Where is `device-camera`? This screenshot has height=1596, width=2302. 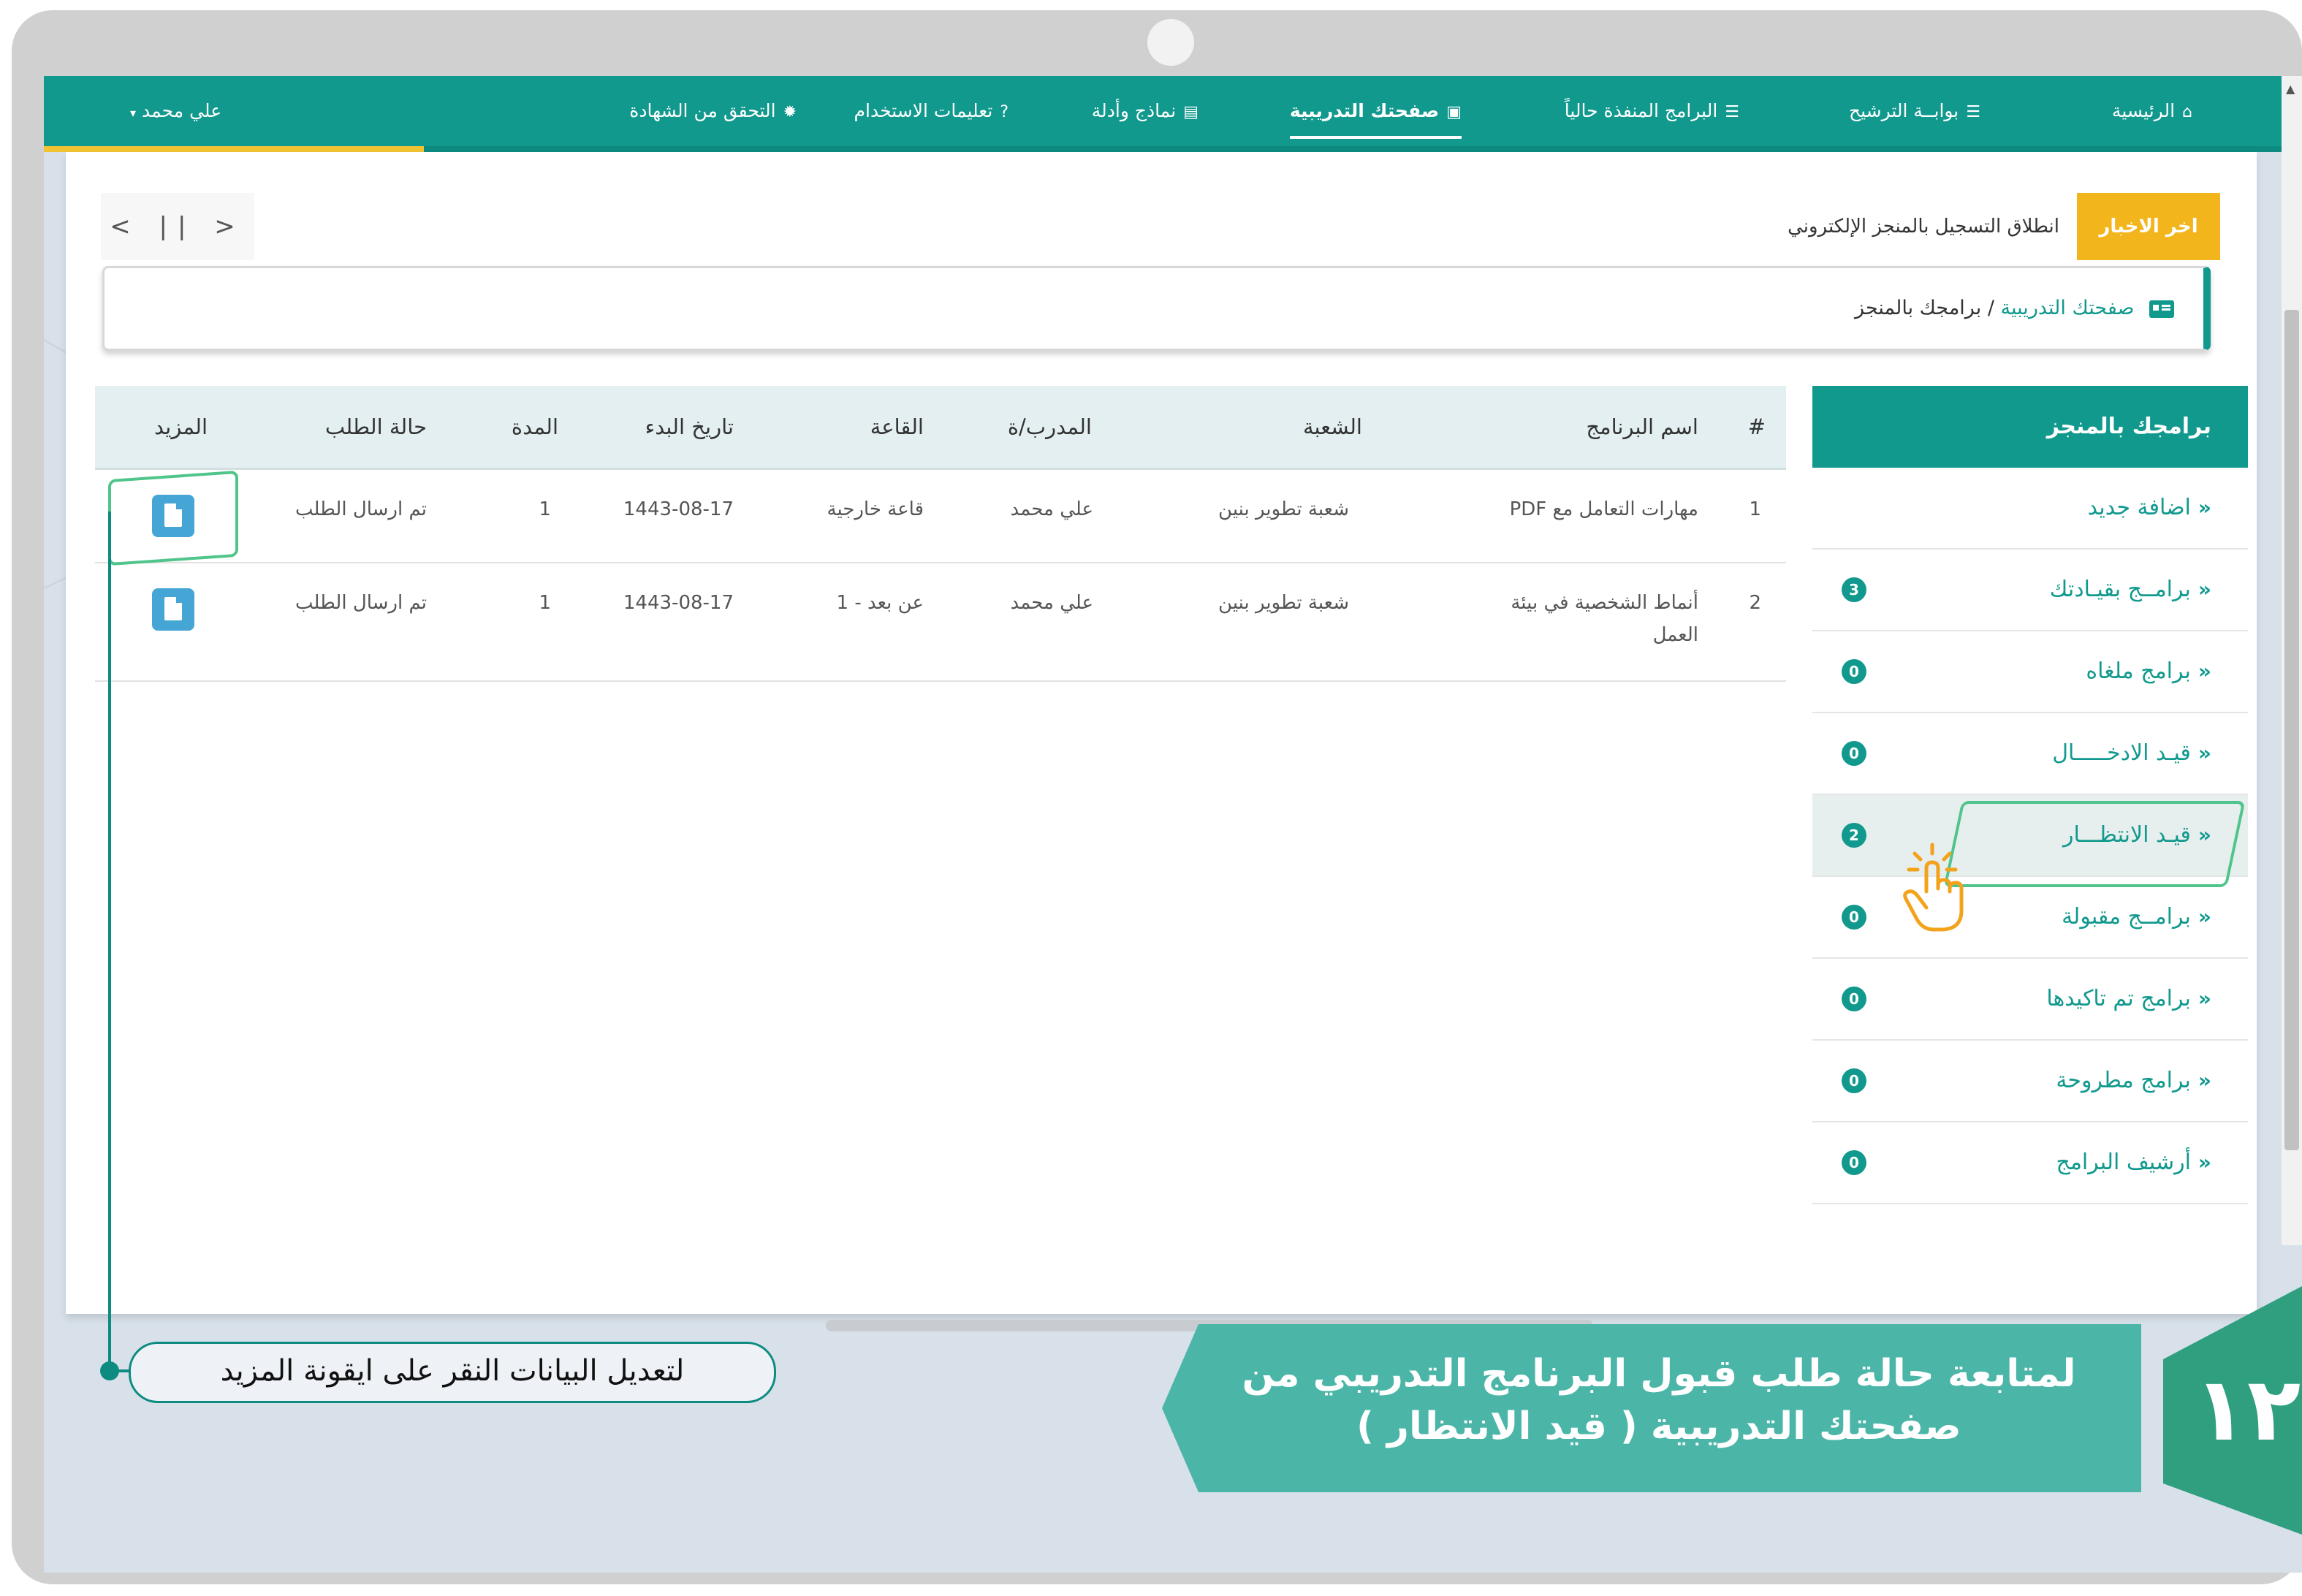
device-camera is located at coordinates (1170, 42).